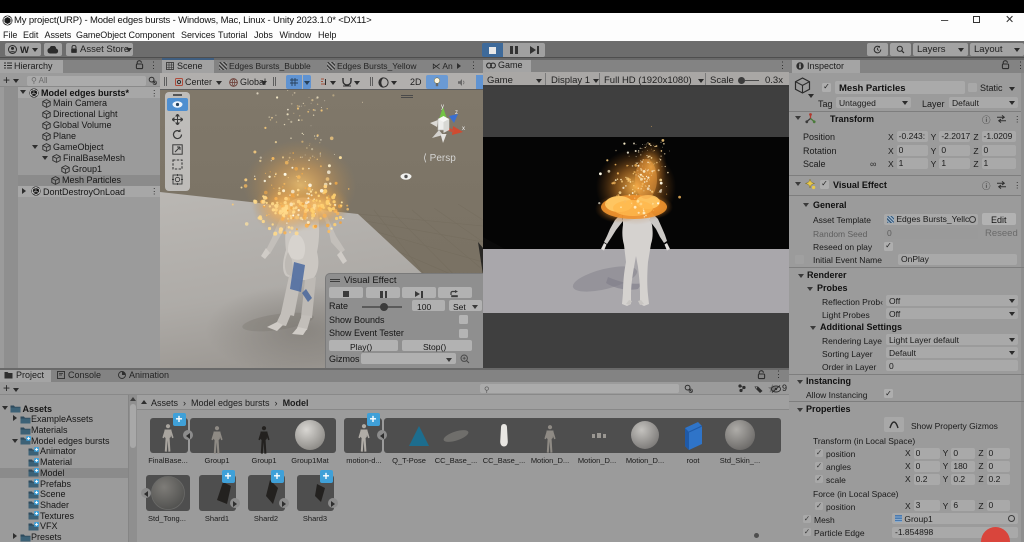  What do you see at coordinates (456, 113) in the screenshot?
I see `svg-text: z` at bounding box center [456, 113].